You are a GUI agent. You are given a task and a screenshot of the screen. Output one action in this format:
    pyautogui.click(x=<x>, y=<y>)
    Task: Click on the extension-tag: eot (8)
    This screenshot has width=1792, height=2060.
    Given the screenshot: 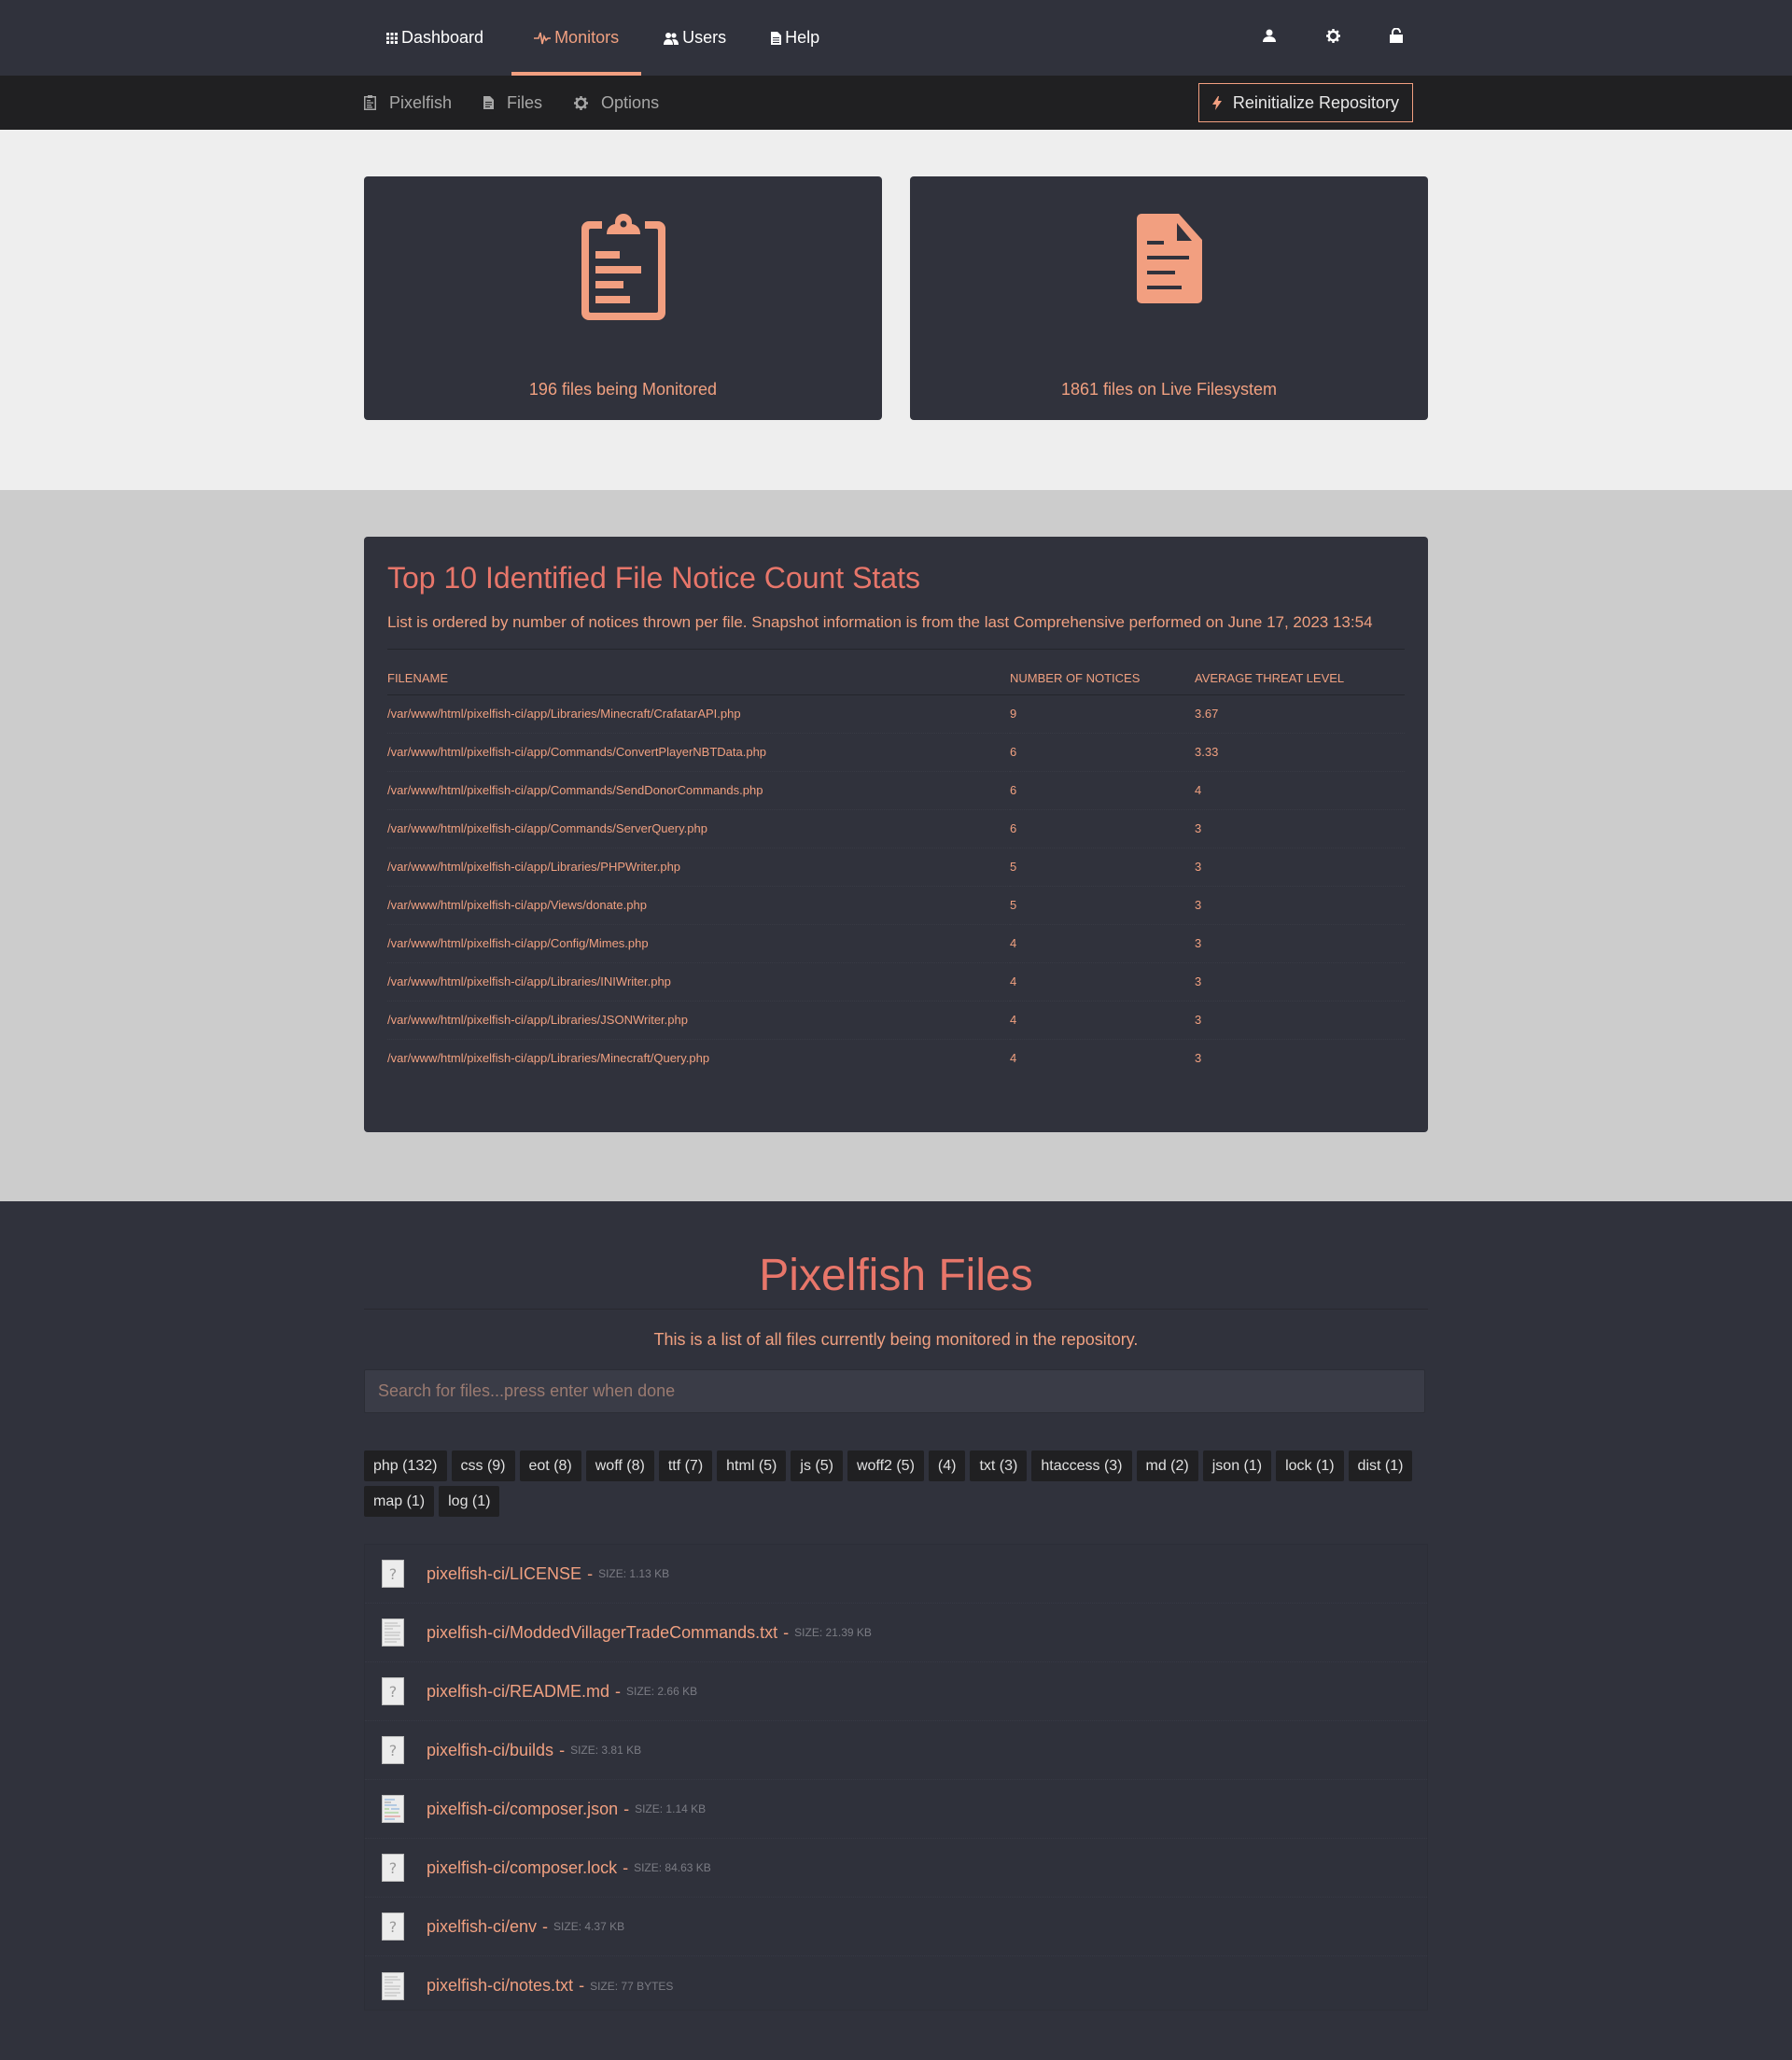 What is the action you would take?
    pyautogui.click(x=550, y=1465)
    